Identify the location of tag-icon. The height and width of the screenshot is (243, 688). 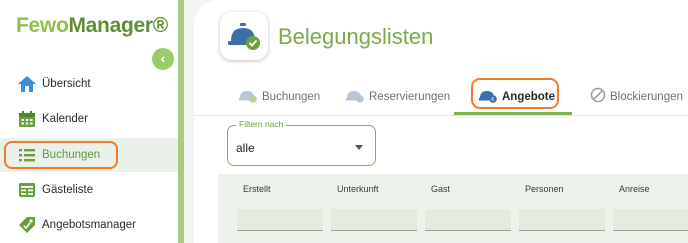
(27, 225).